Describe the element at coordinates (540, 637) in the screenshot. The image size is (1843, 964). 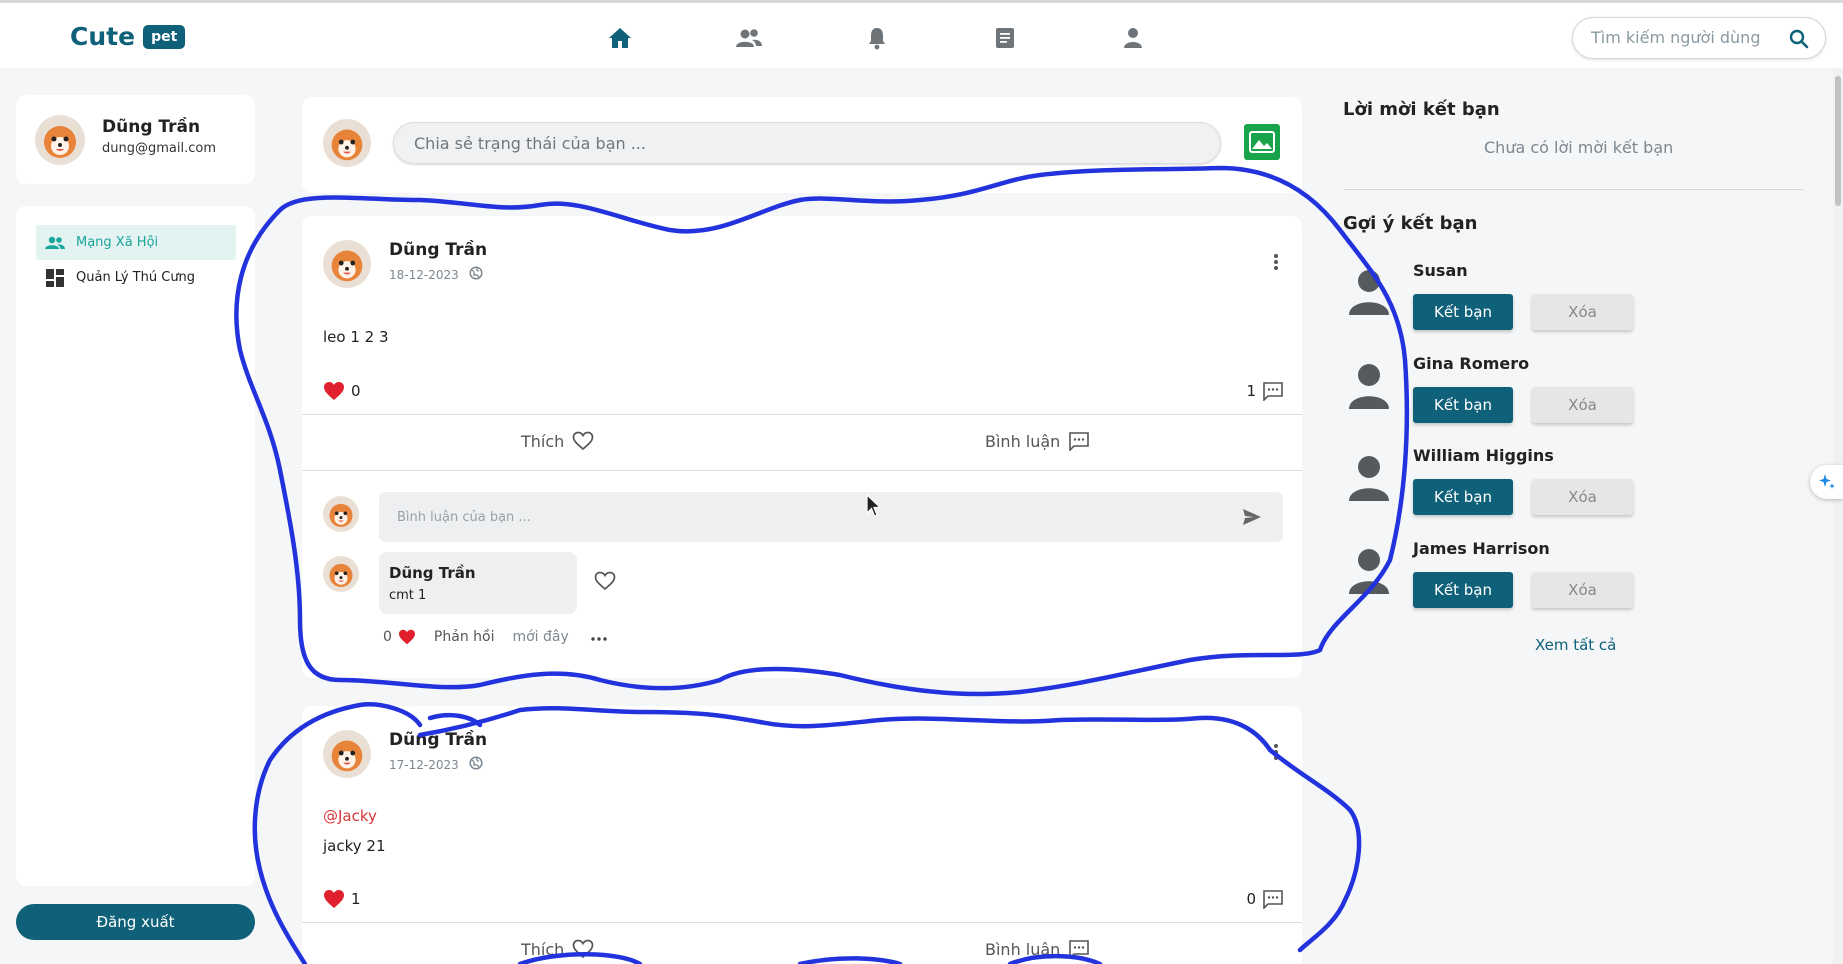
I see `comment-time: mới đây` at that location.